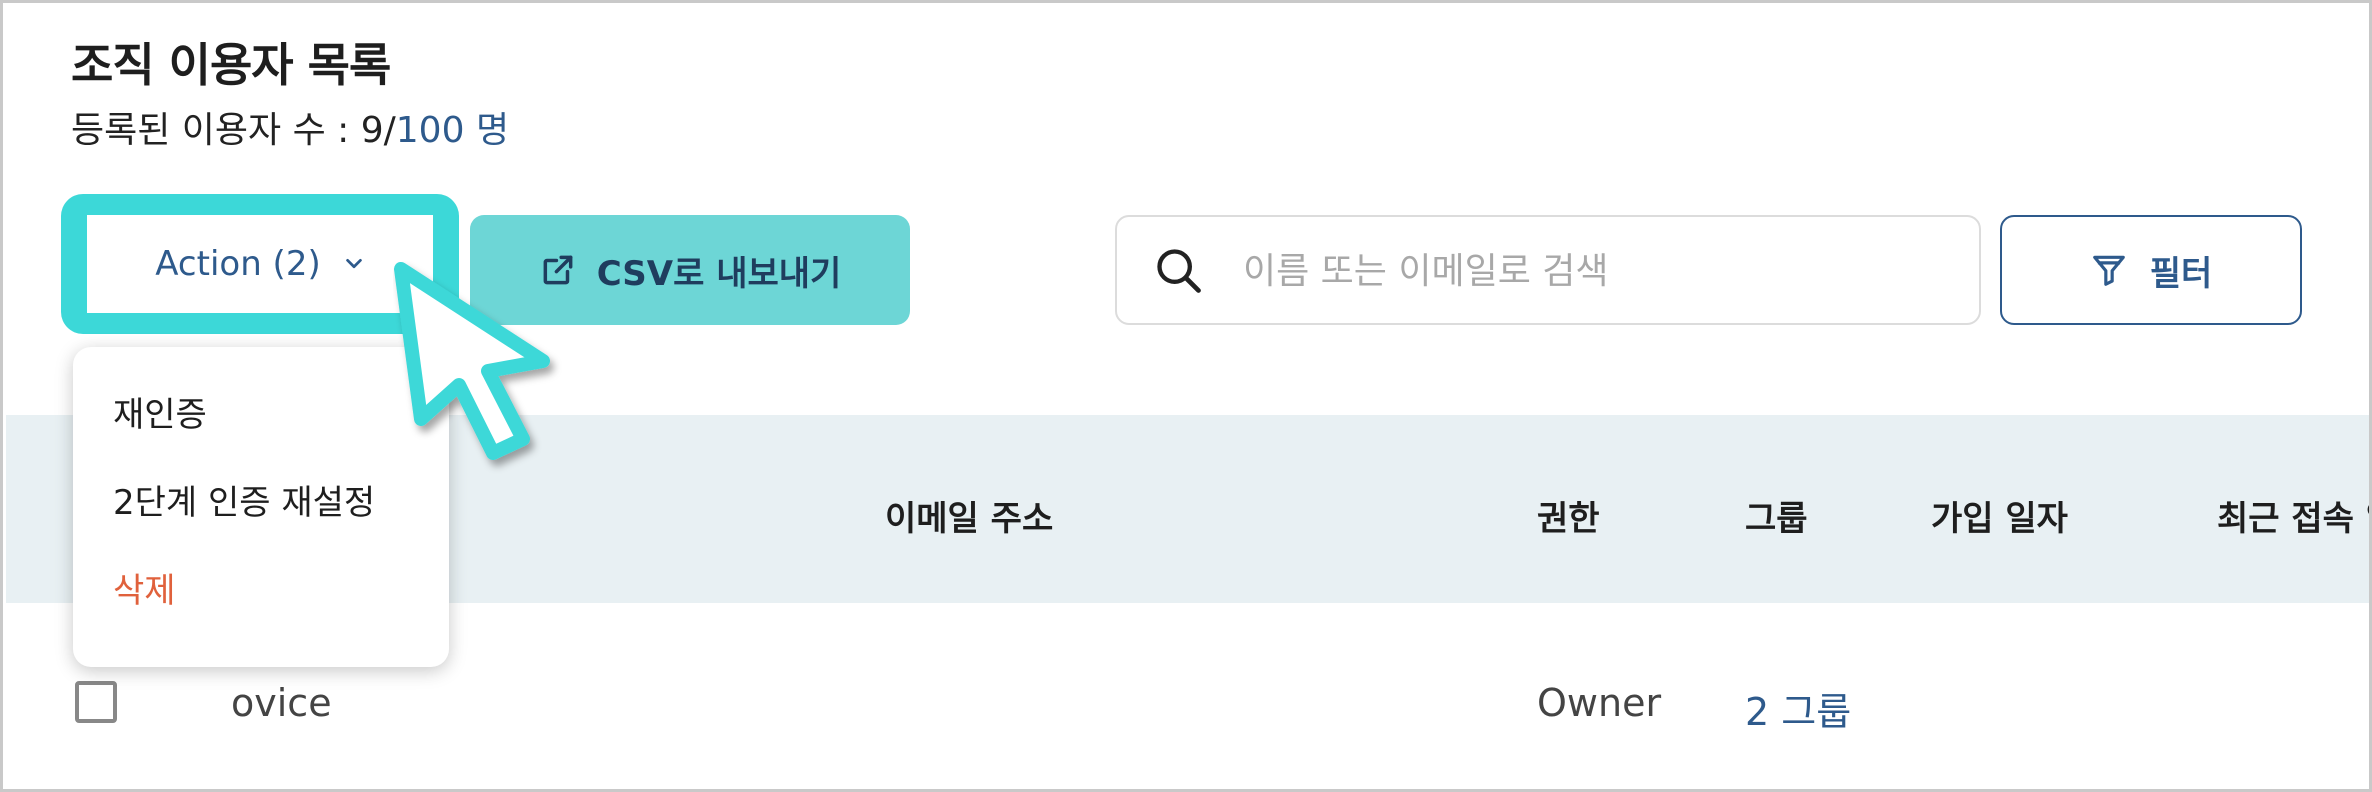 The image size is (2372, 792). What do you see at coordinates (719, 273) in the screenshot?
I see `csv-export-label: CSV로 내보내기` at bounding box center [719, 273].